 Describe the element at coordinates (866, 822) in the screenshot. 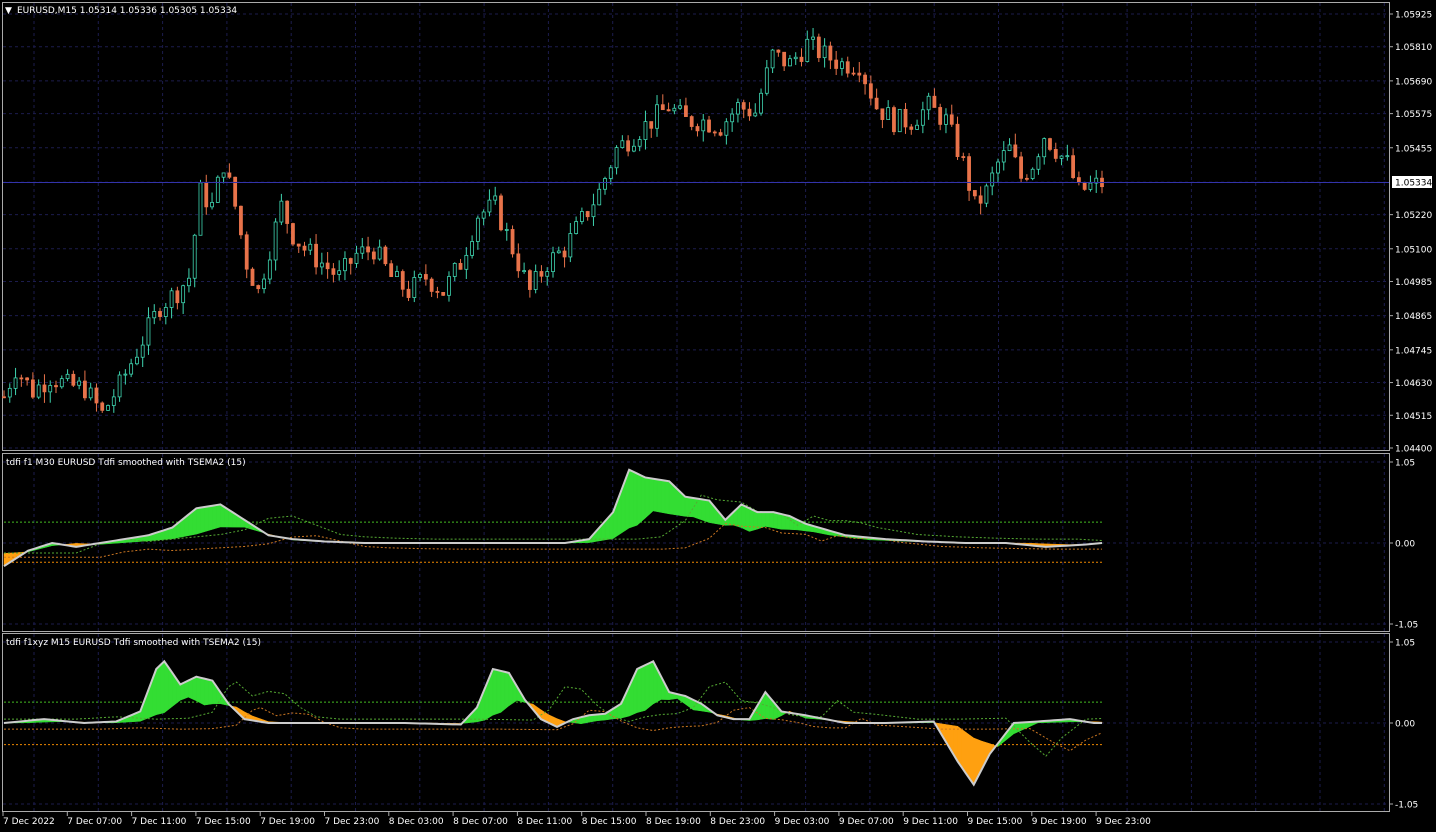

I see `time-tick-label: 9 Dec 07:00` at that location.